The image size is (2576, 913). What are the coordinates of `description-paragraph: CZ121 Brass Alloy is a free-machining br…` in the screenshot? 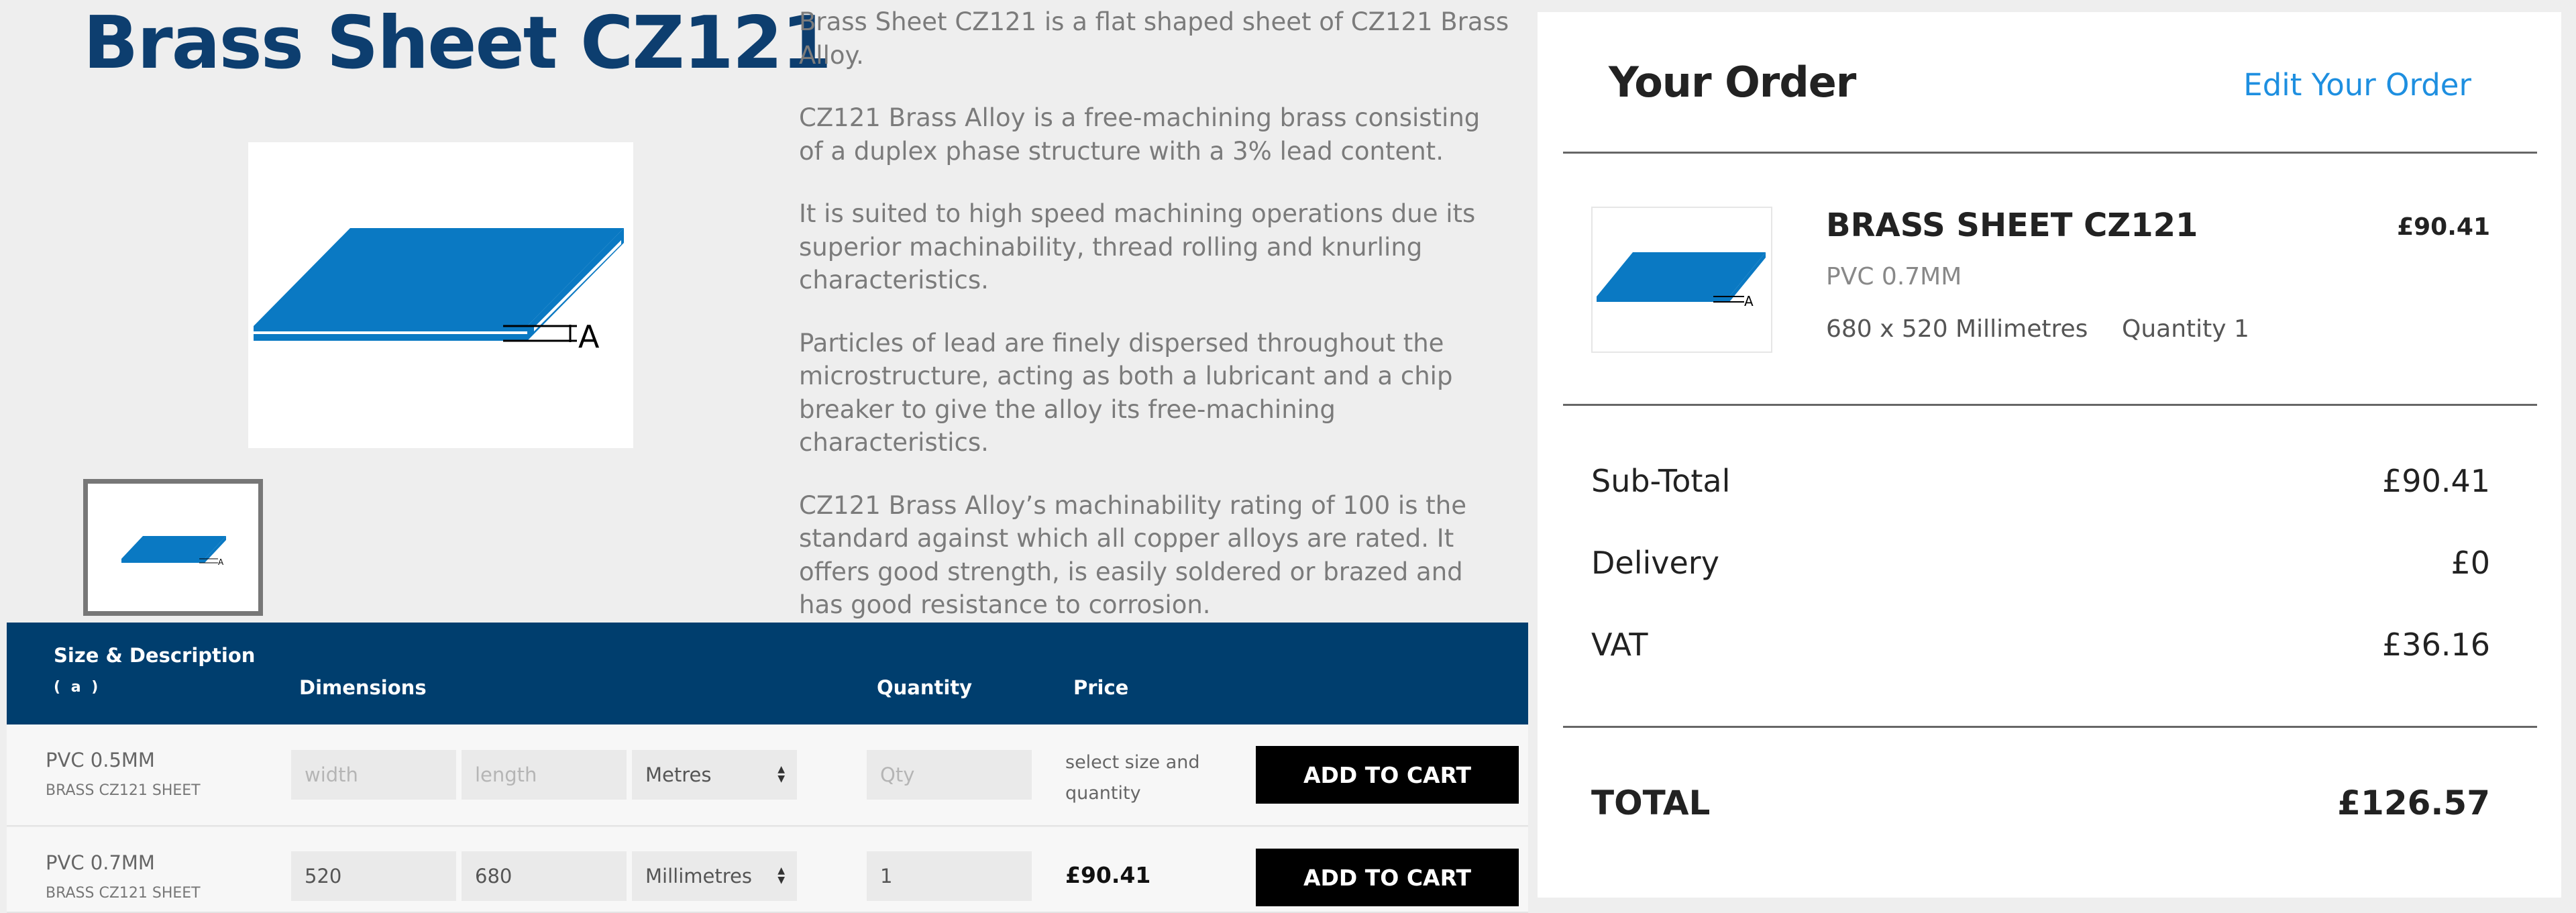 It's located at (1140, 135).